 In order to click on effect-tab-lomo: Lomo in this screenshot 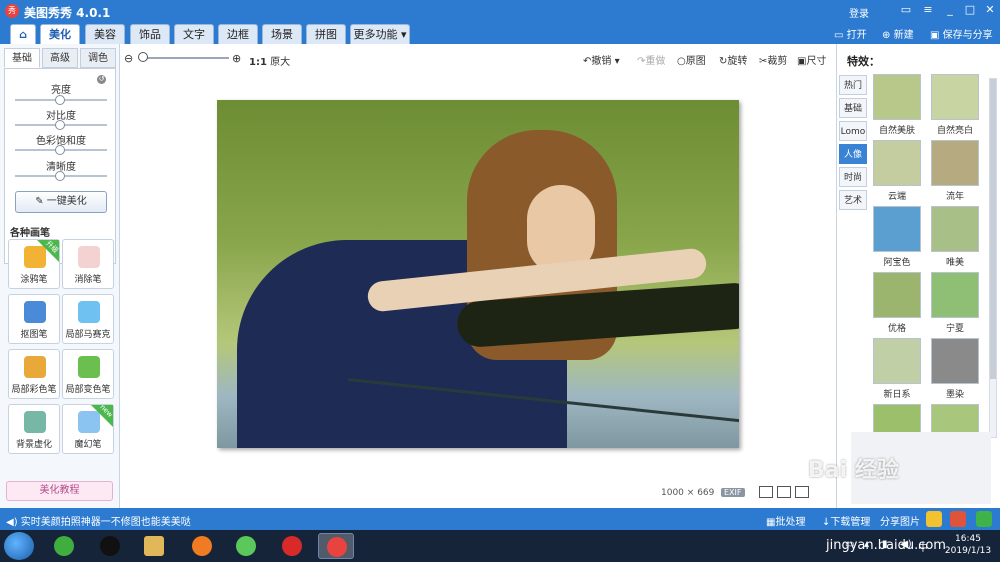, I will do `click(853, 131)`.